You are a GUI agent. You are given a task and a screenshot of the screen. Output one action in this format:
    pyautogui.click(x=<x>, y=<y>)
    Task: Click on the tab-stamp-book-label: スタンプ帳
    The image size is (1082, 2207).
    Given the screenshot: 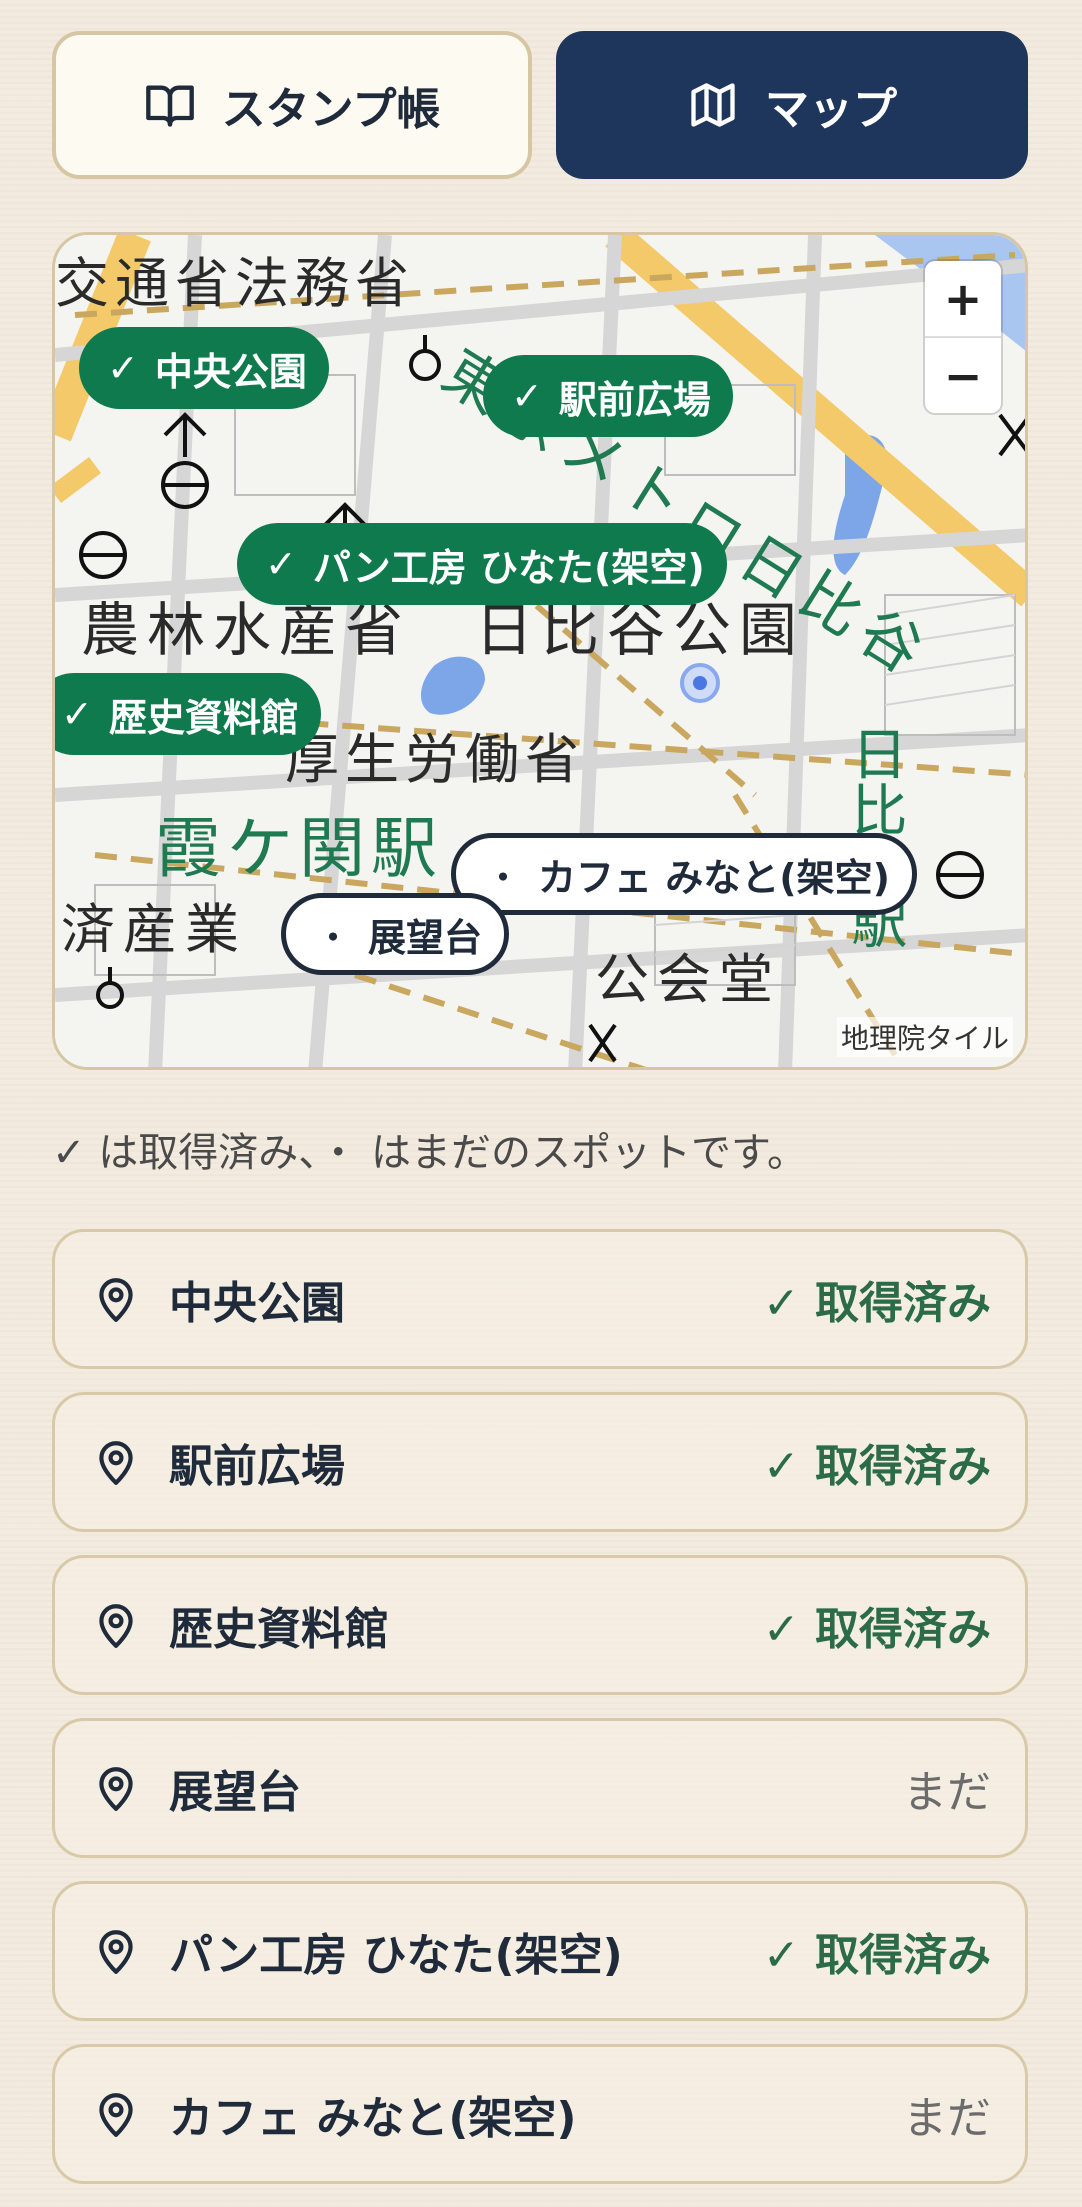 What is the action you would take?
    pyautogui.click(x=331, y=109)
    